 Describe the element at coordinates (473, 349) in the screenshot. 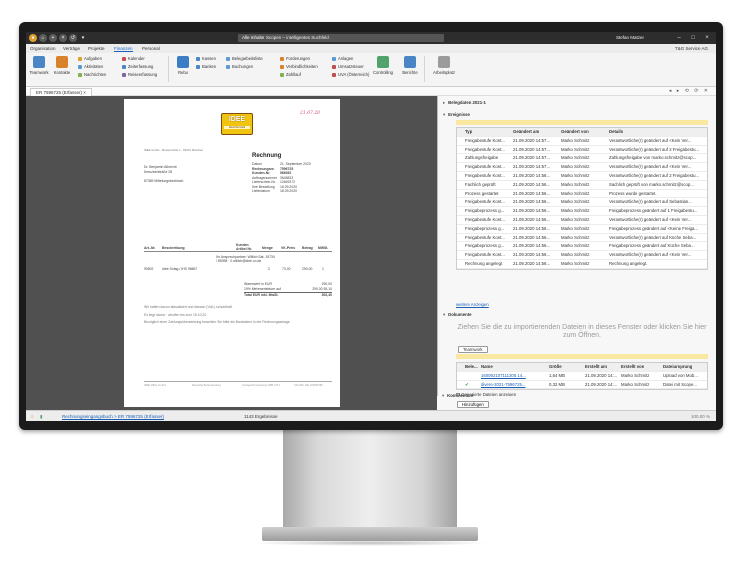

I see `teamwork-tab-button: Teamwork` at that location.